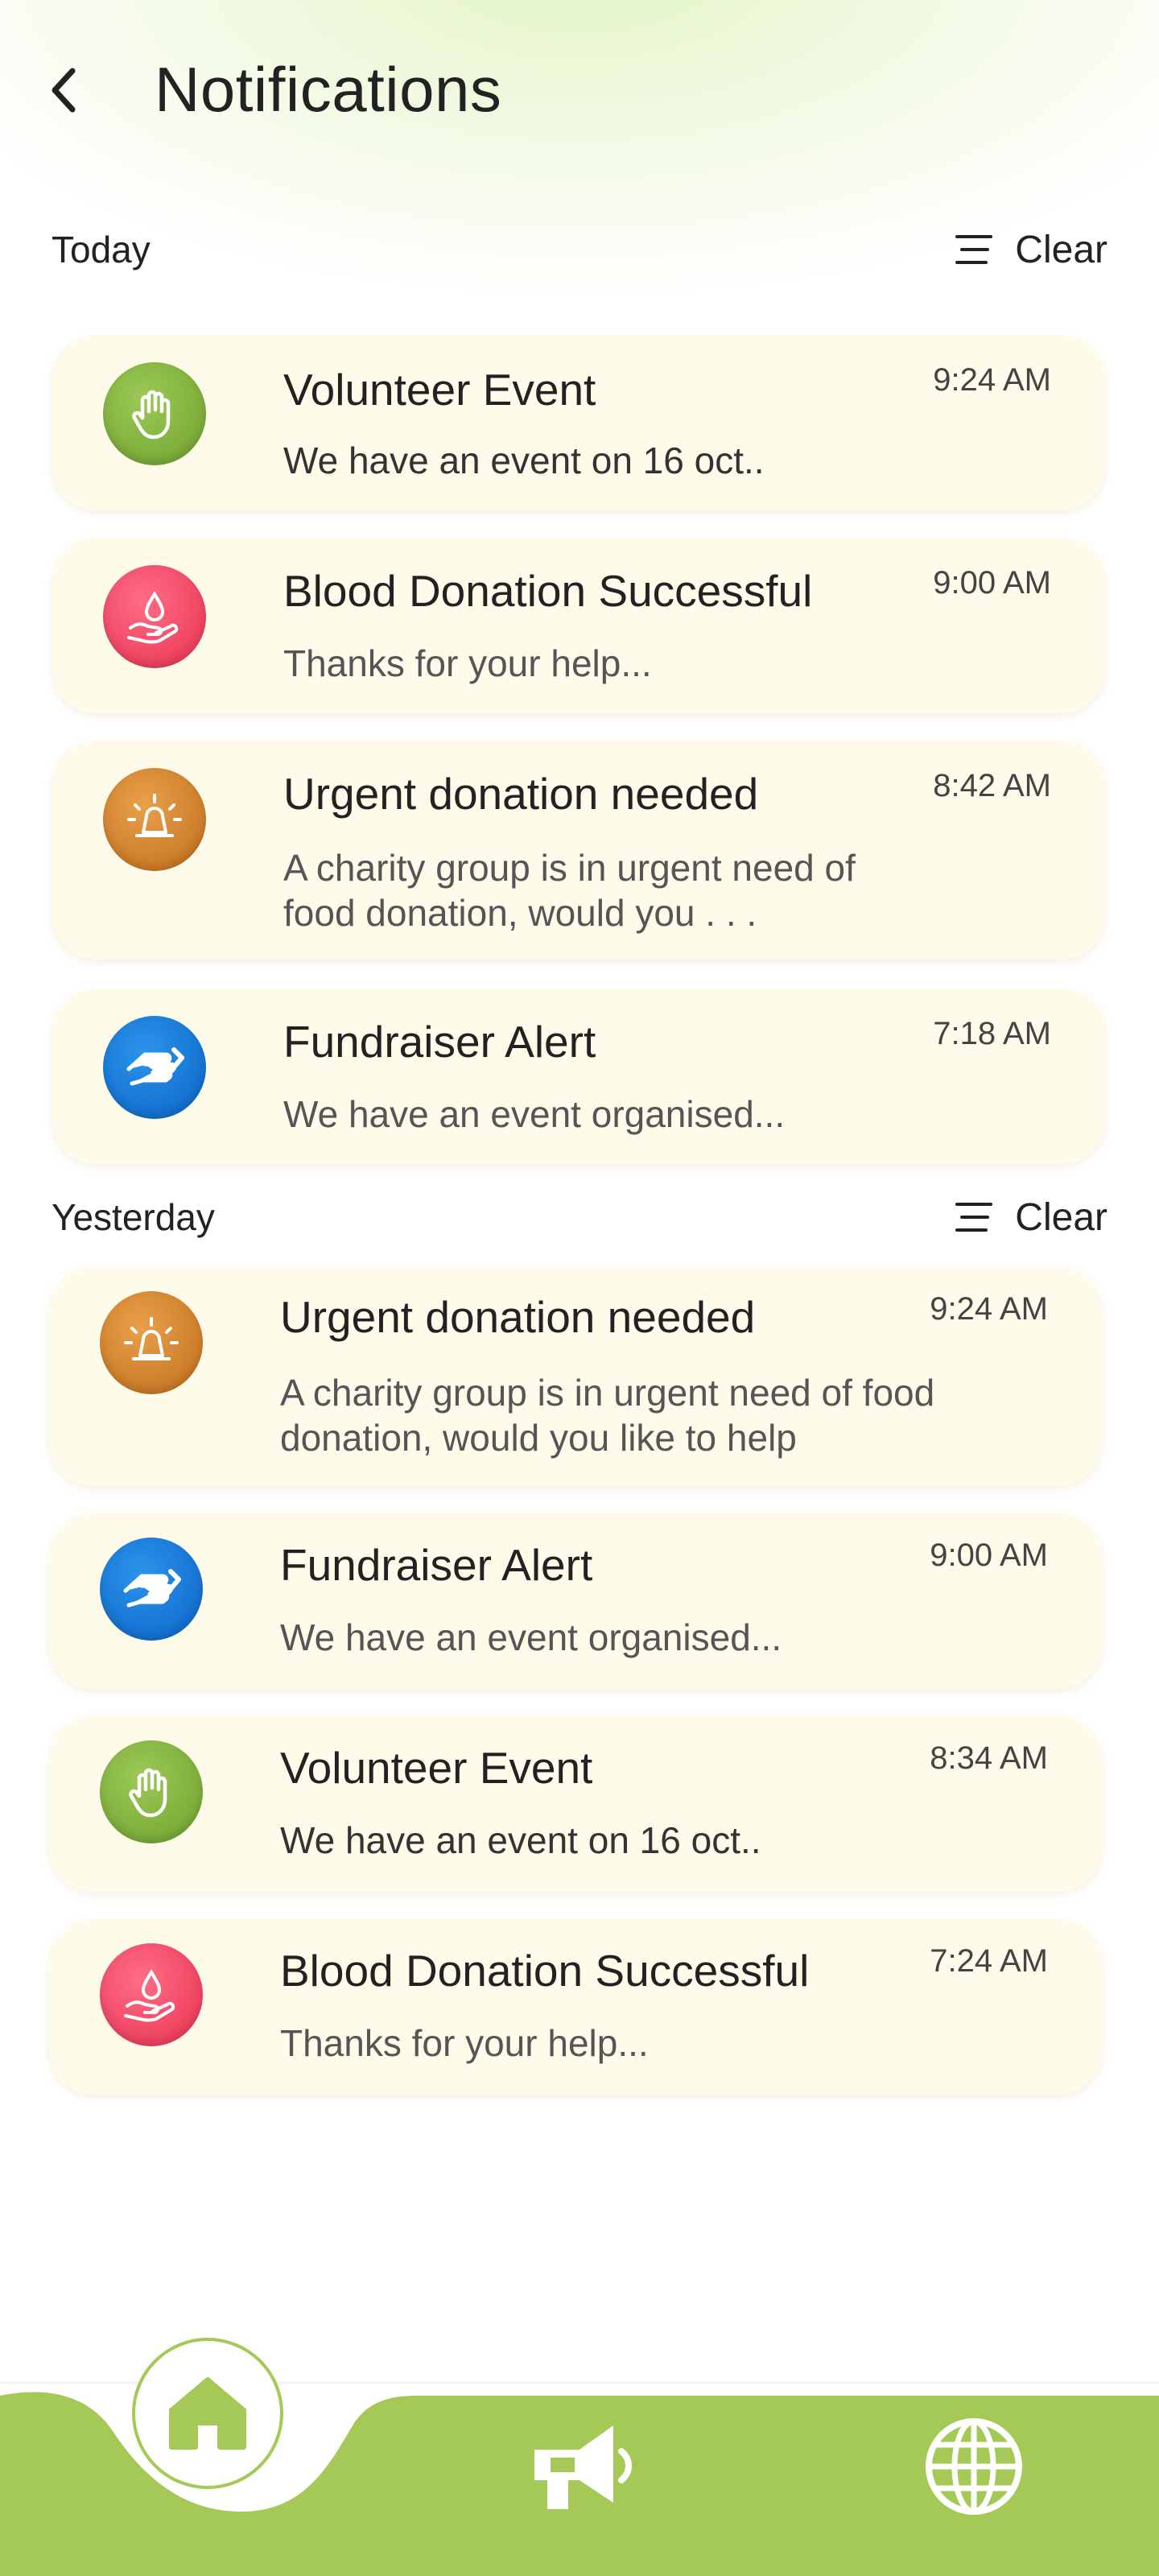  I want to click on page-title: Notifications, so click(328, 89).